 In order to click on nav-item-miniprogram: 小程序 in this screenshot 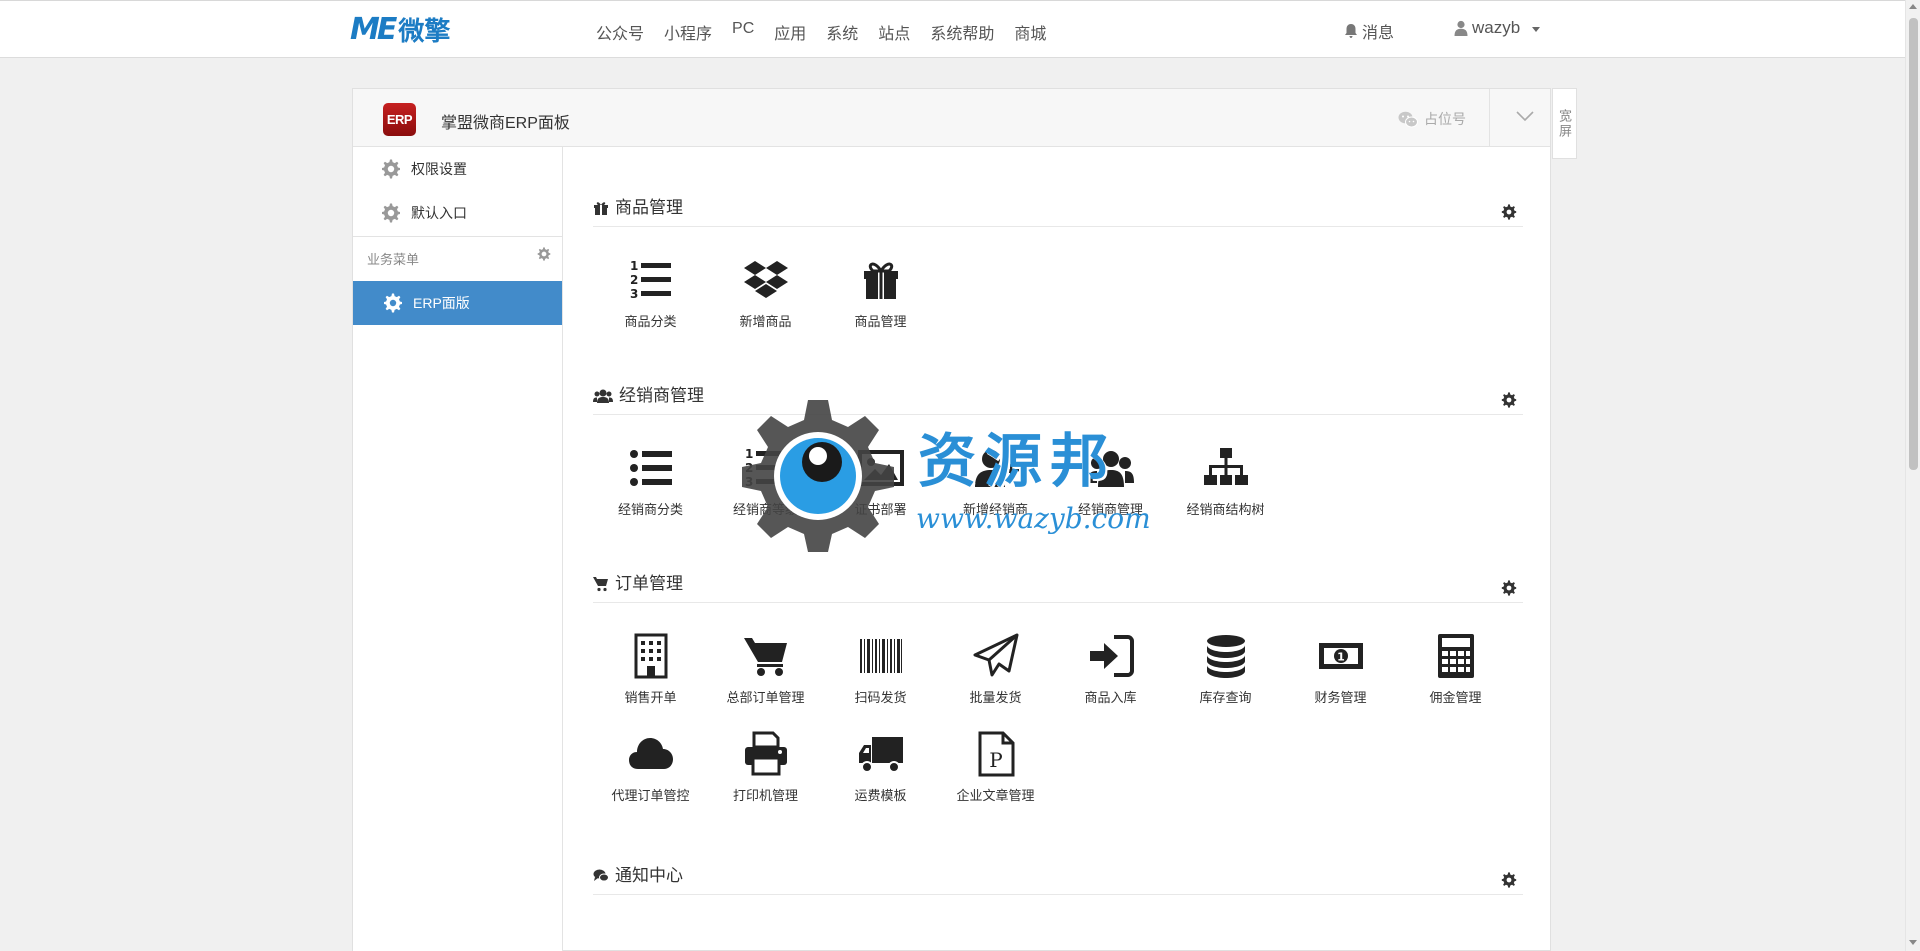, I will do `click(688, 32)`.